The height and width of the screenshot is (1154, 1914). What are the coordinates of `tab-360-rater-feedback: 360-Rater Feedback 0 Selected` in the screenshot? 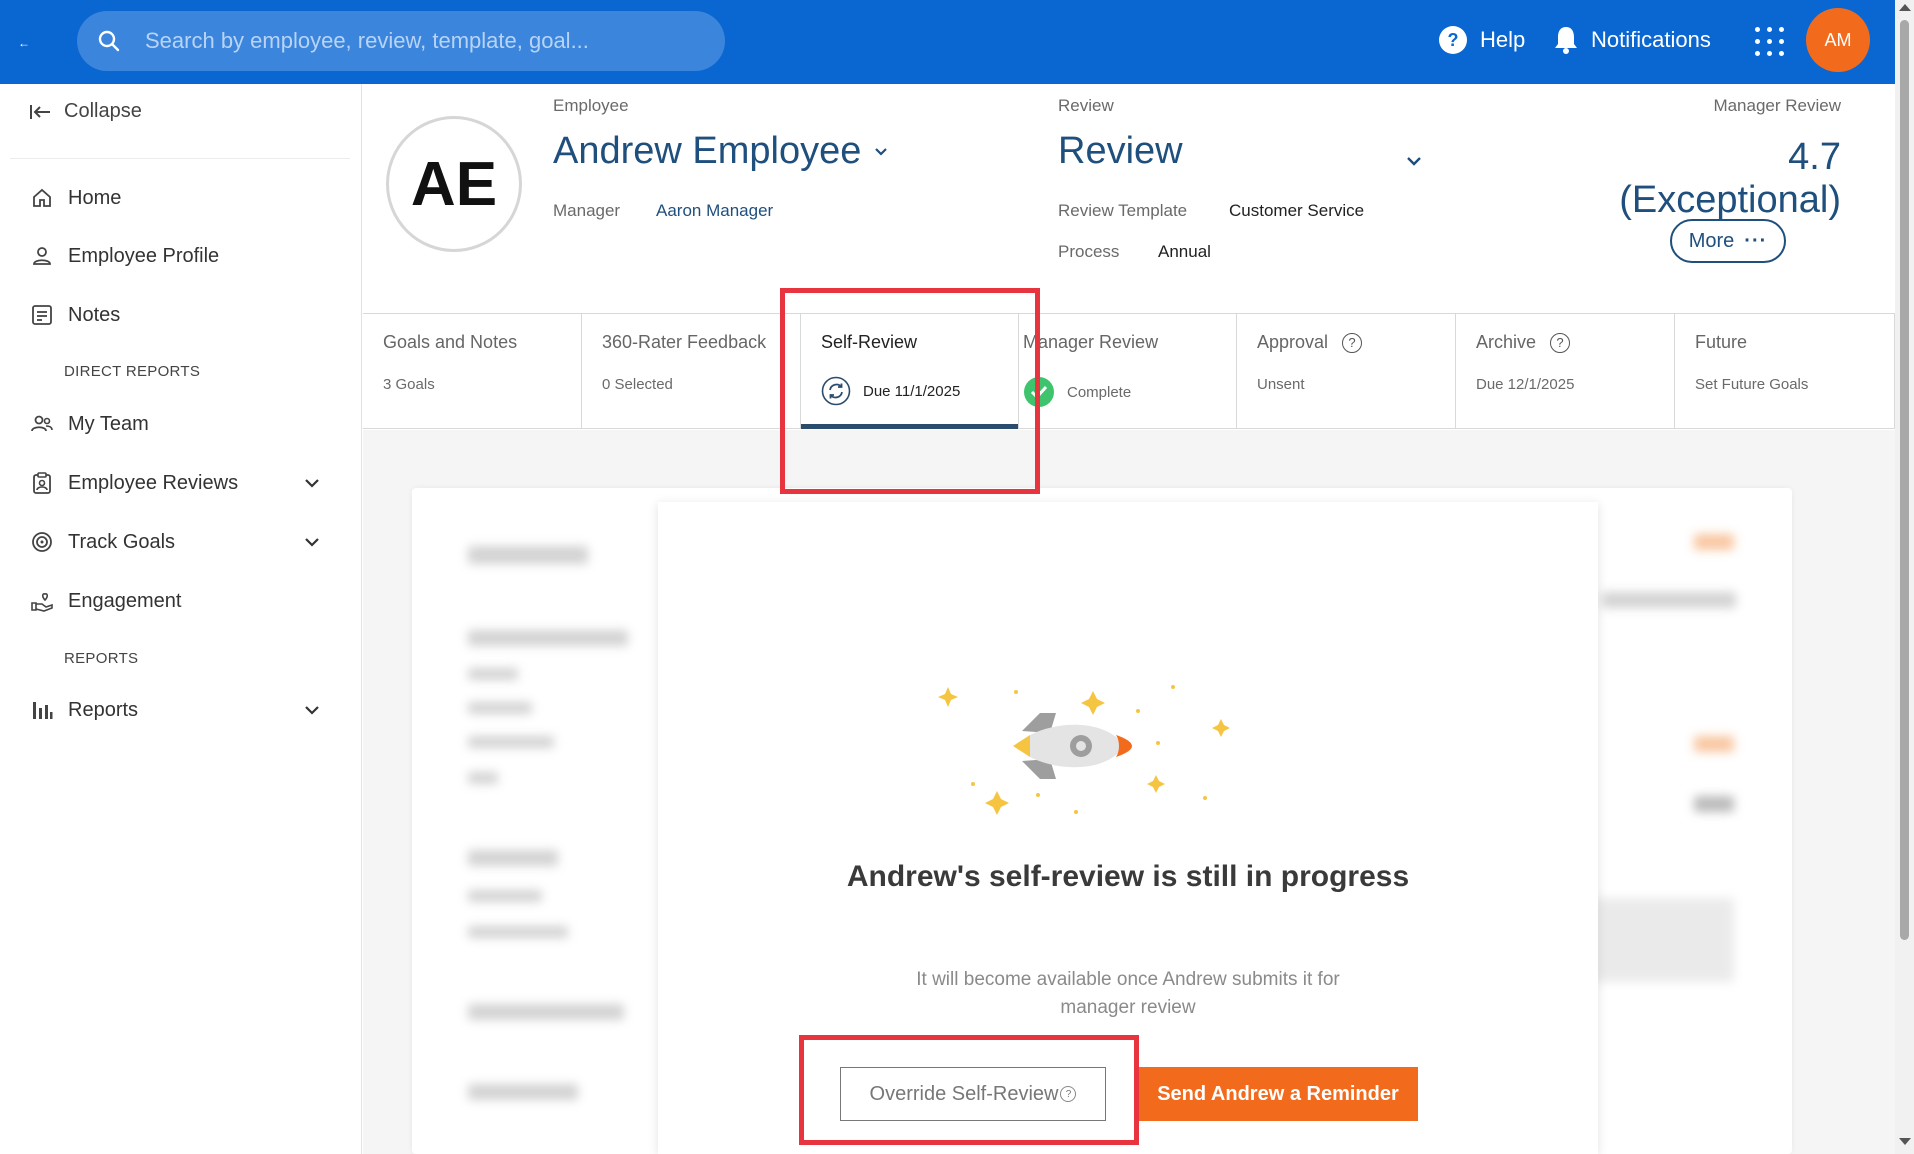 It's located at (691, 371).